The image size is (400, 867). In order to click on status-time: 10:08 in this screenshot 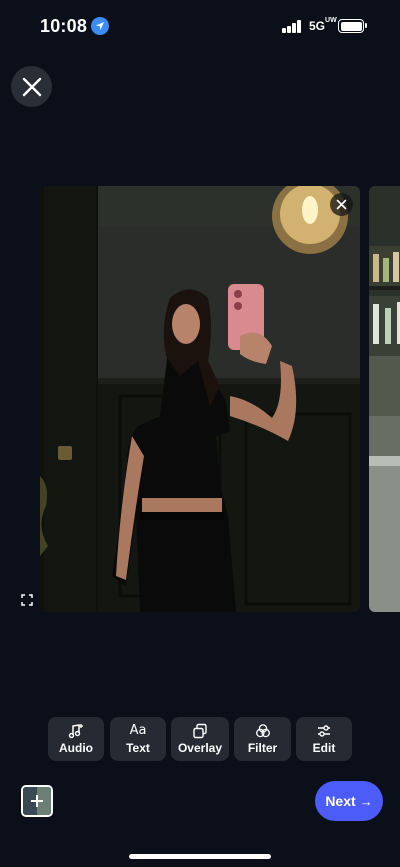, I will do `click(64, 26)`.